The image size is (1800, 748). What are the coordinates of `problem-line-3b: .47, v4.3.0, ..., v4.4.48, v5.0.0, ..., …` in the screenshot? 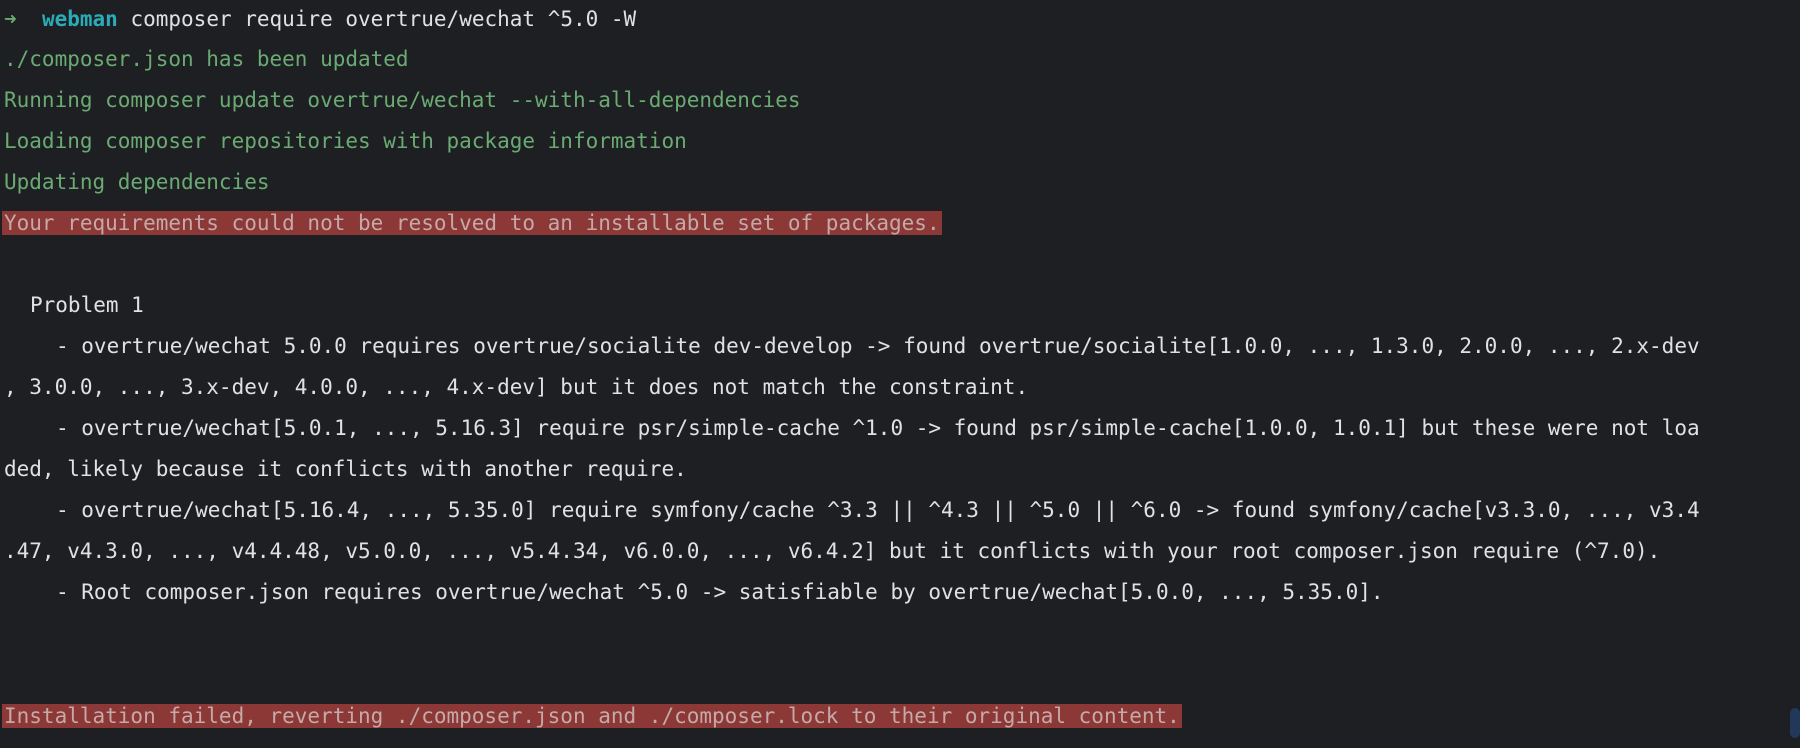 It's located at (832, 551).